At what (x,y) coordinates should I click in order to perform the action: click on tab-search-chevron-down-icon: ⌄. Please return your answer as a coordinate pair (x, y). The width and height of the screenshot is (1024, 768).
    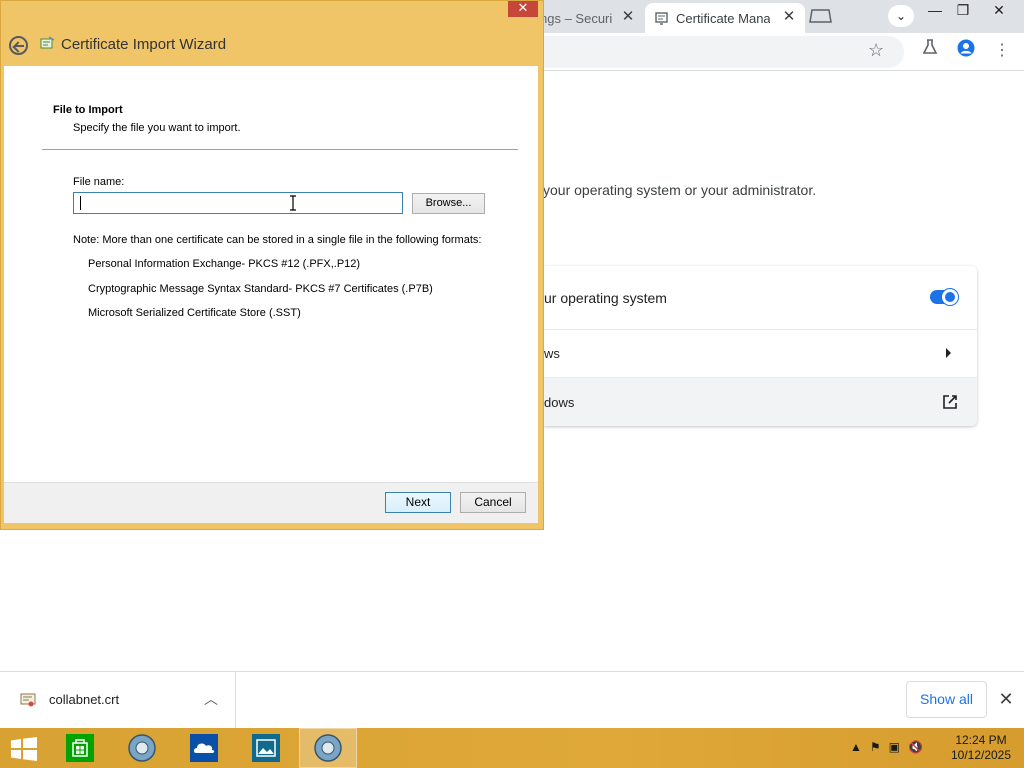
    Looking at the image, I should click on (901, 16).